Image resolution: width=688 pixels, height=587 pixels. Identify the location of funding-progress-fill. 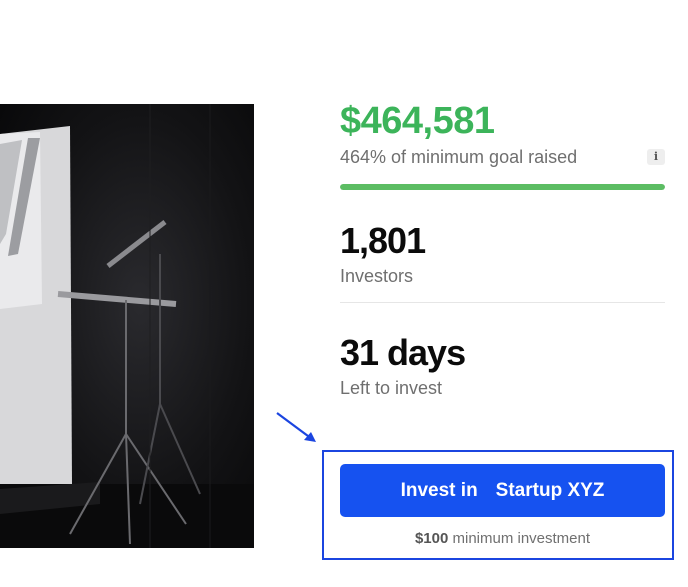
(502, 187).